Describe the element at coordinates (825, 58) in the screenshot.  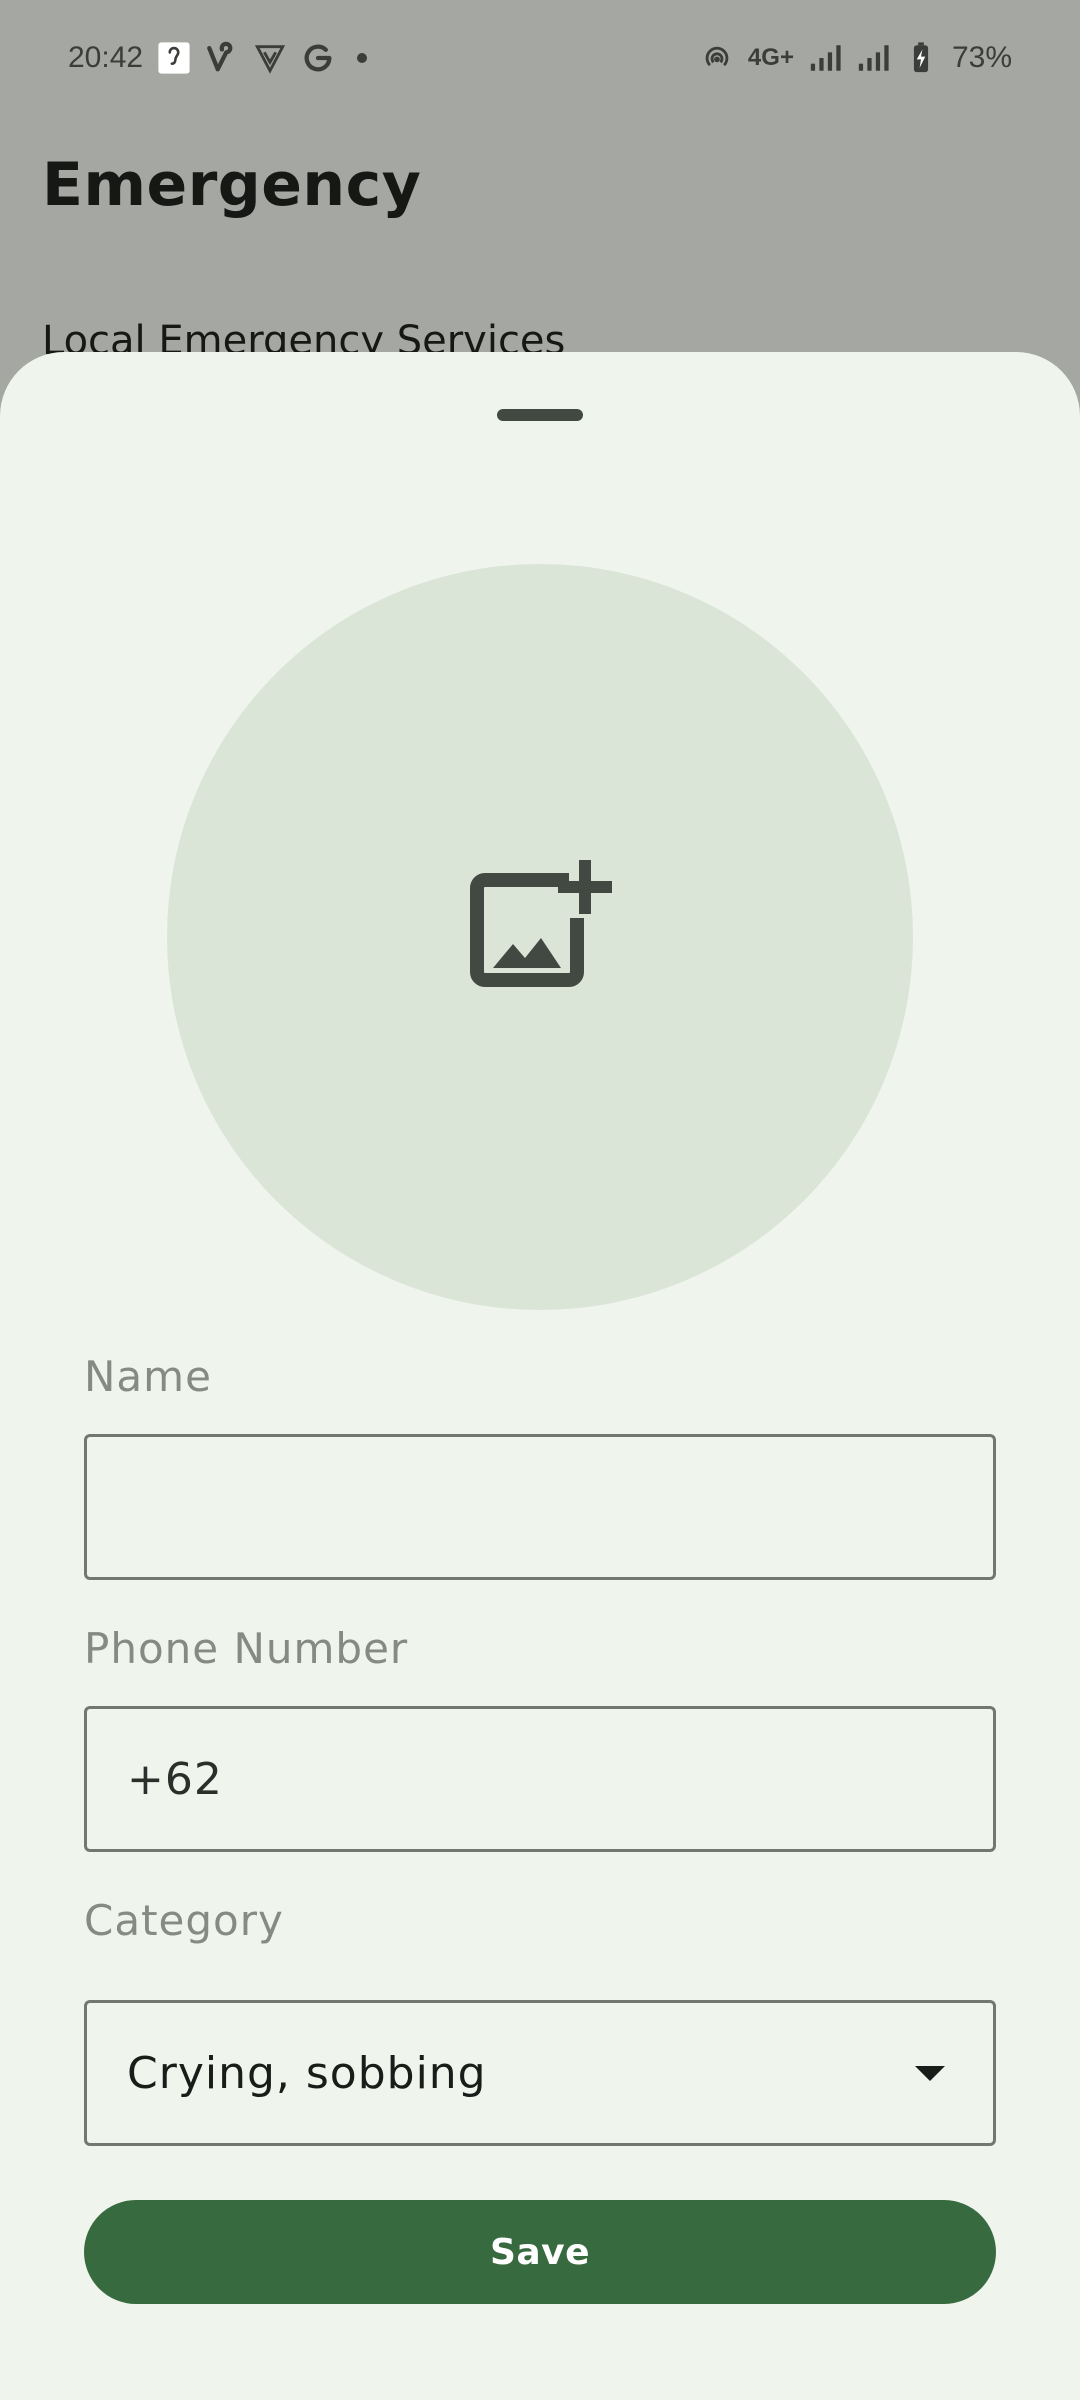
I see `signal-icon` at that location.